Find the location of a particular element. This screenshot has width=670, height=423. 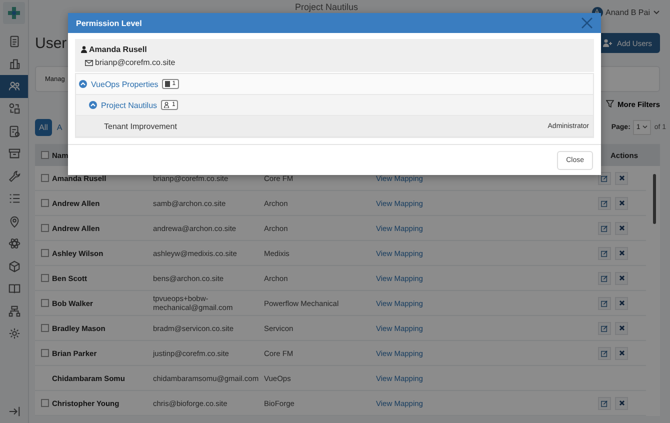

tree-label: Tenant Improvement is located at coordinates (140, 126).